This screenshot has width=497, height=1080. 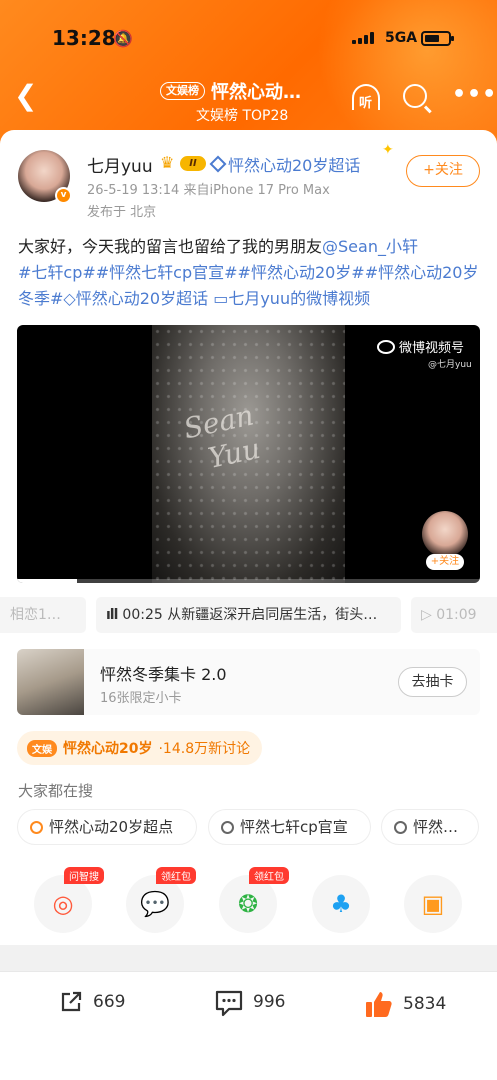 I want to click on diamond-icon, so click(x=218, y=164).